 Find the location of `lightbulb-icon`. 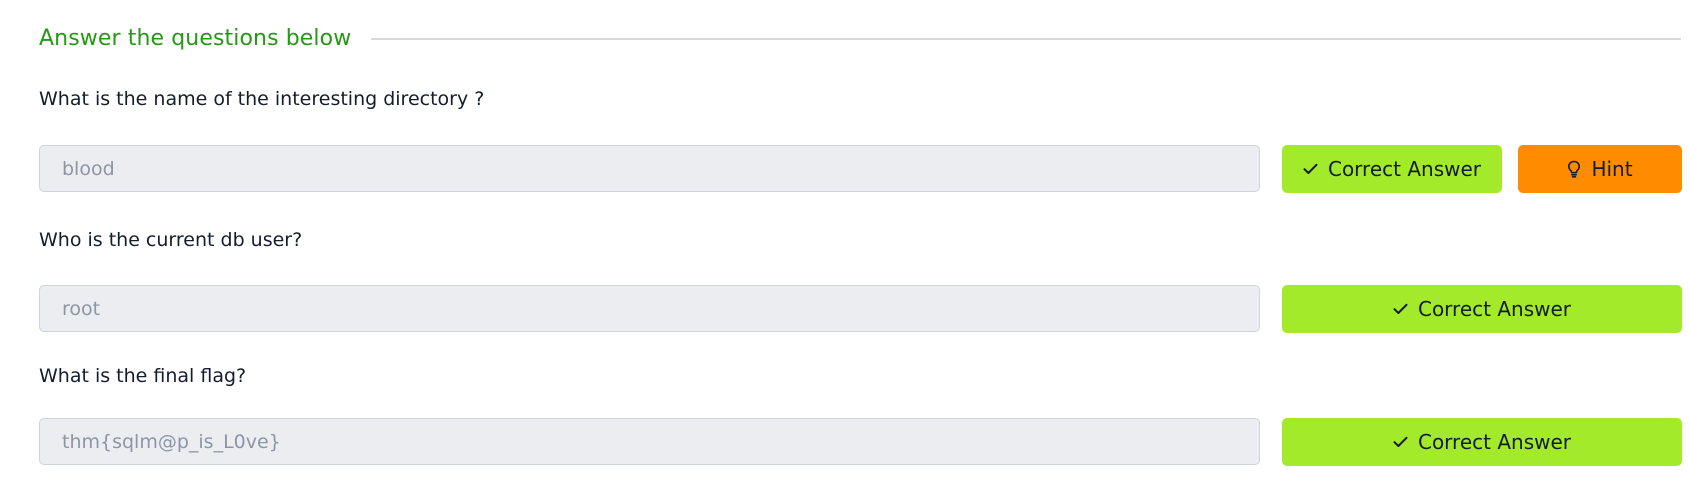

lightbulb-icon is located at coordinates (1574, 169).